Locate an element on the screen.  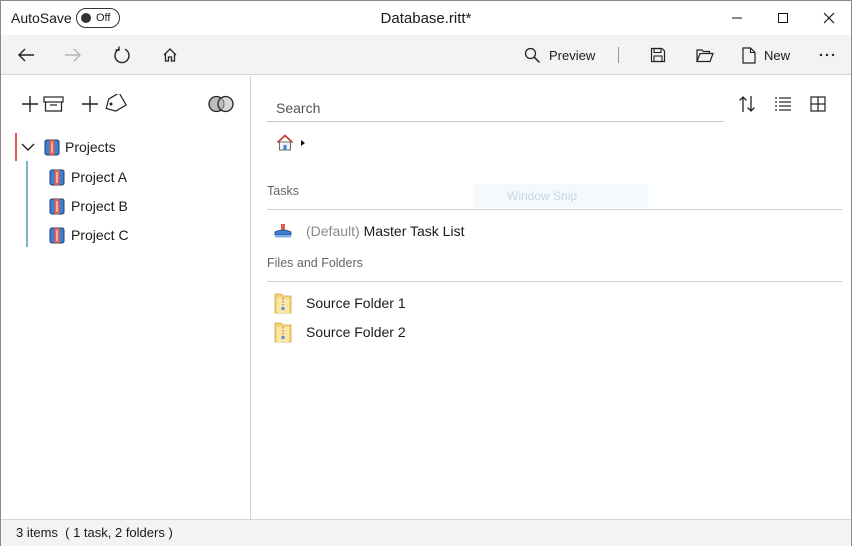
title-bar: AutoSave Off Database.ritt* is located at coordinates (426, 18).